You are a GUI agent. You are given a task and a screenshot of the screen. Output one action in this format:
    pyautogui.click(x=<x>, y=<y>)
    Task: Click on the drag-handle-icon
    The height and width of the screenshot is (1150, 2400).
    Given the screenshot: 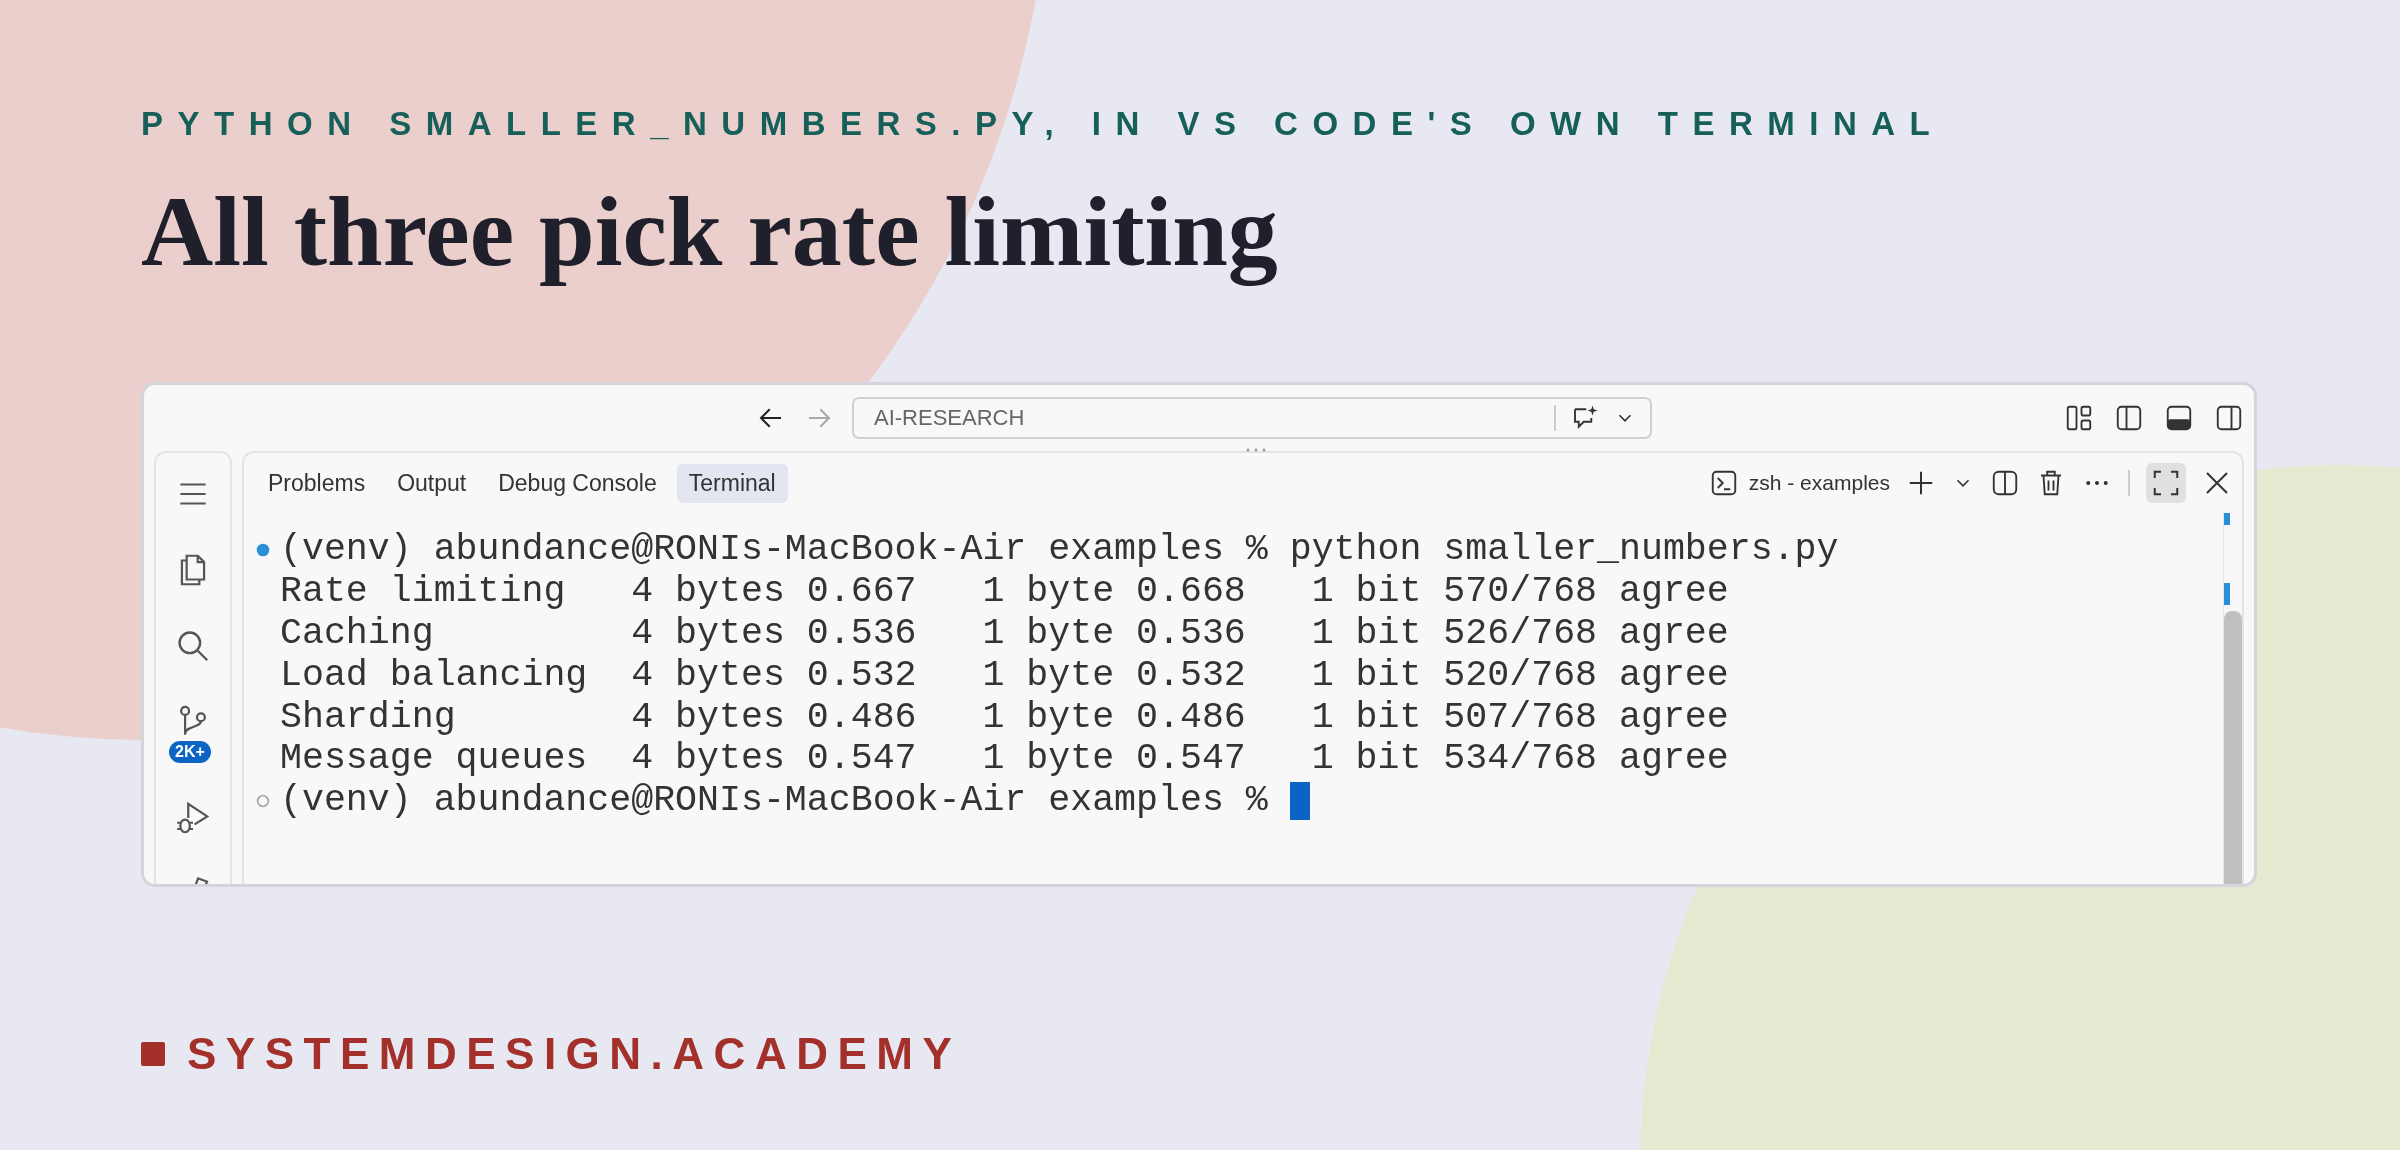 What is the action you would take?
    pyautogui.click(x=1256, y=450)
    